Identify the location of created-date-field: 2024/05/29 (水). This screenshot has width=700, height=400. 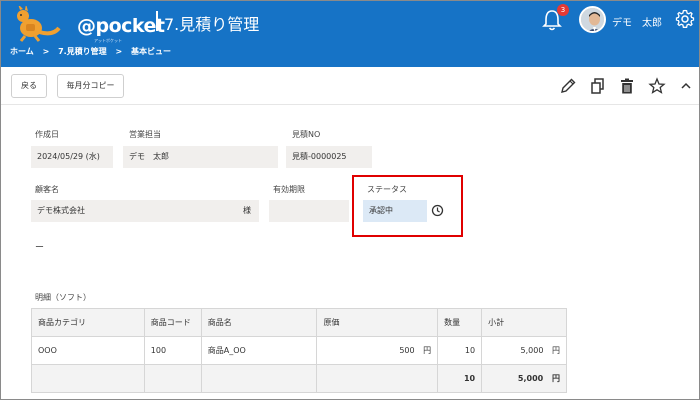
(72, 157).